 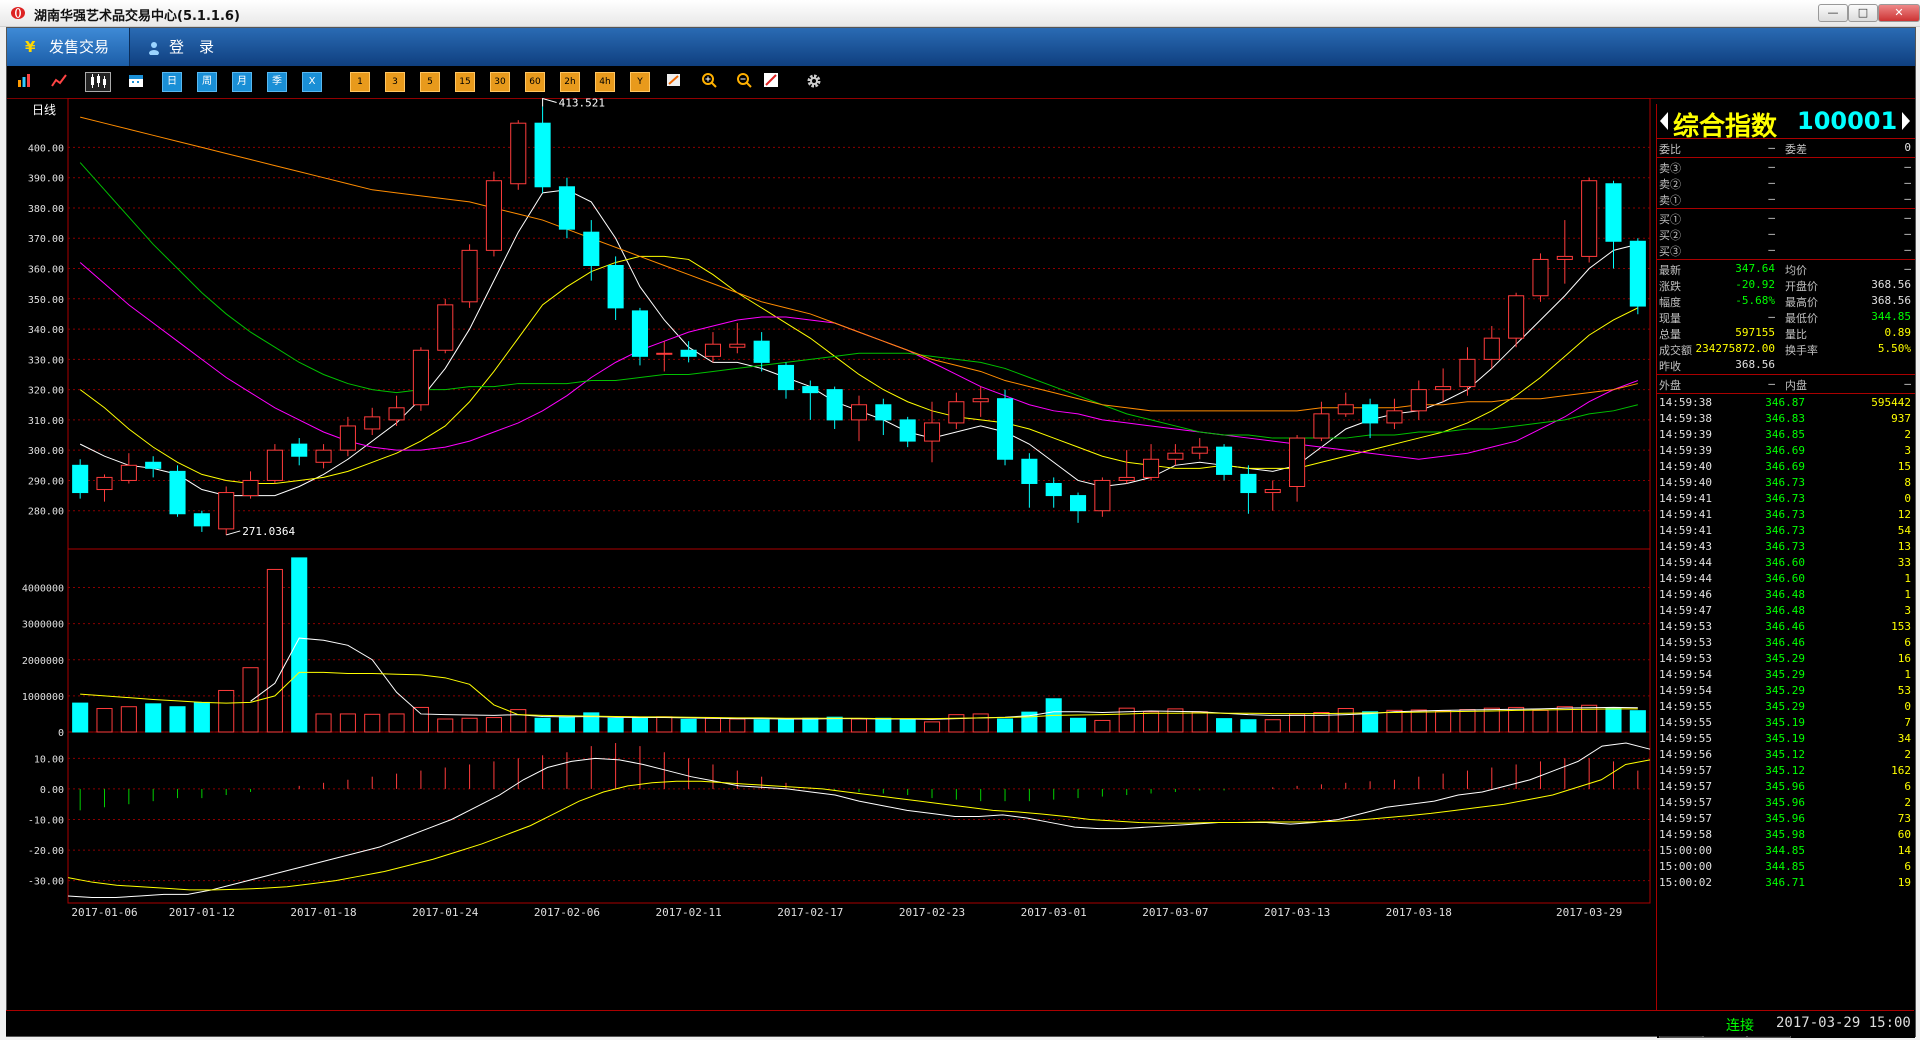 What do you see at coordinates (1670, 200) in the screenshot?
I see `ask-label: 卖①` at bounding box center [1670, 200].